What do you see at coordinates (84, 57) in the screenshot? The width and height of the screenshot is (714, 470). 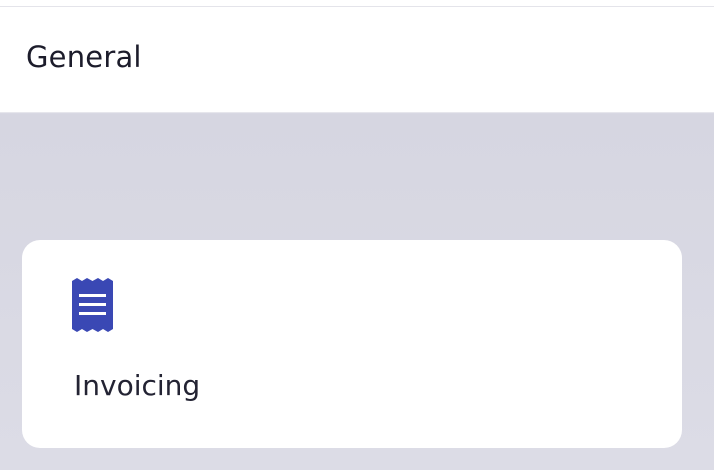 I see `section-title: General` at bounding box center [84, 57].